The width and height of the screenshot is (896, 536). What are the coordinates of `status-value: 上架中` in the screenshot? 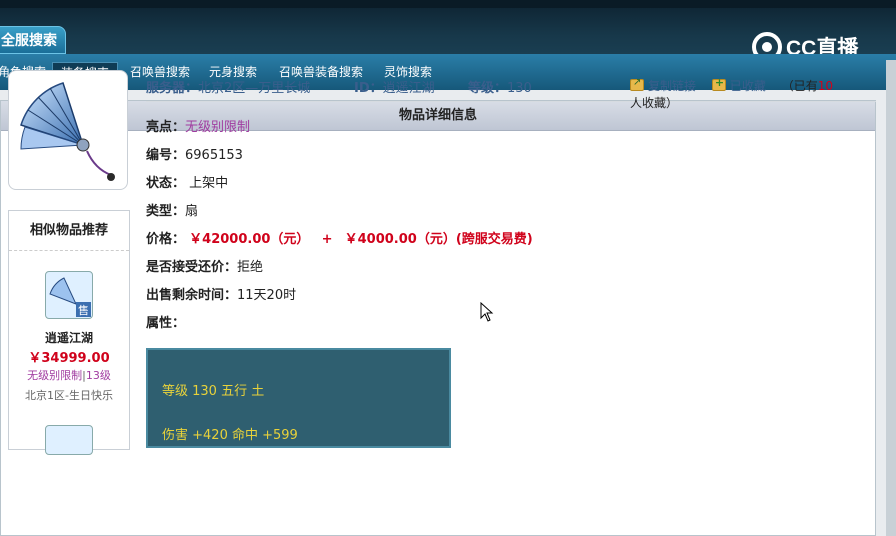 It's located at (209, 183).